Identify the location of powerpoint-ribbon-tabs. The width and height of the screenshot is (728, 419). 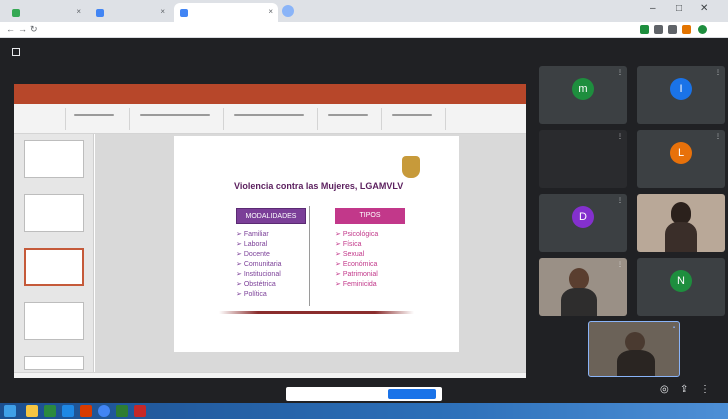
(270, 99).